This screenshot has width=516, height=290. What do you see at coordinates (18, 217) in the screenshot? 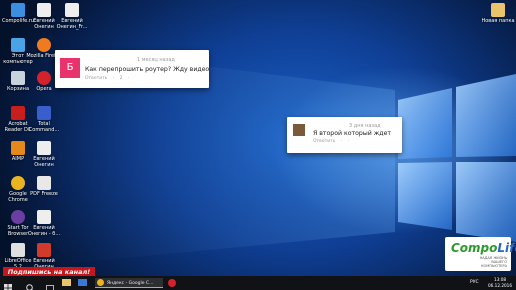
I see `tor-icon` at bounding box center [18, 217].